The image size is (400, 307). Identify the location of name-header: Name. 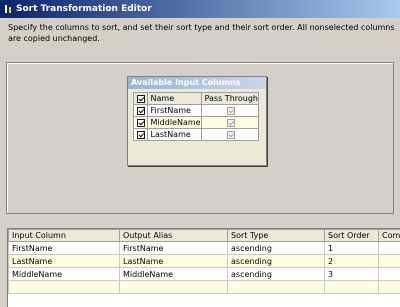
(174, 98).